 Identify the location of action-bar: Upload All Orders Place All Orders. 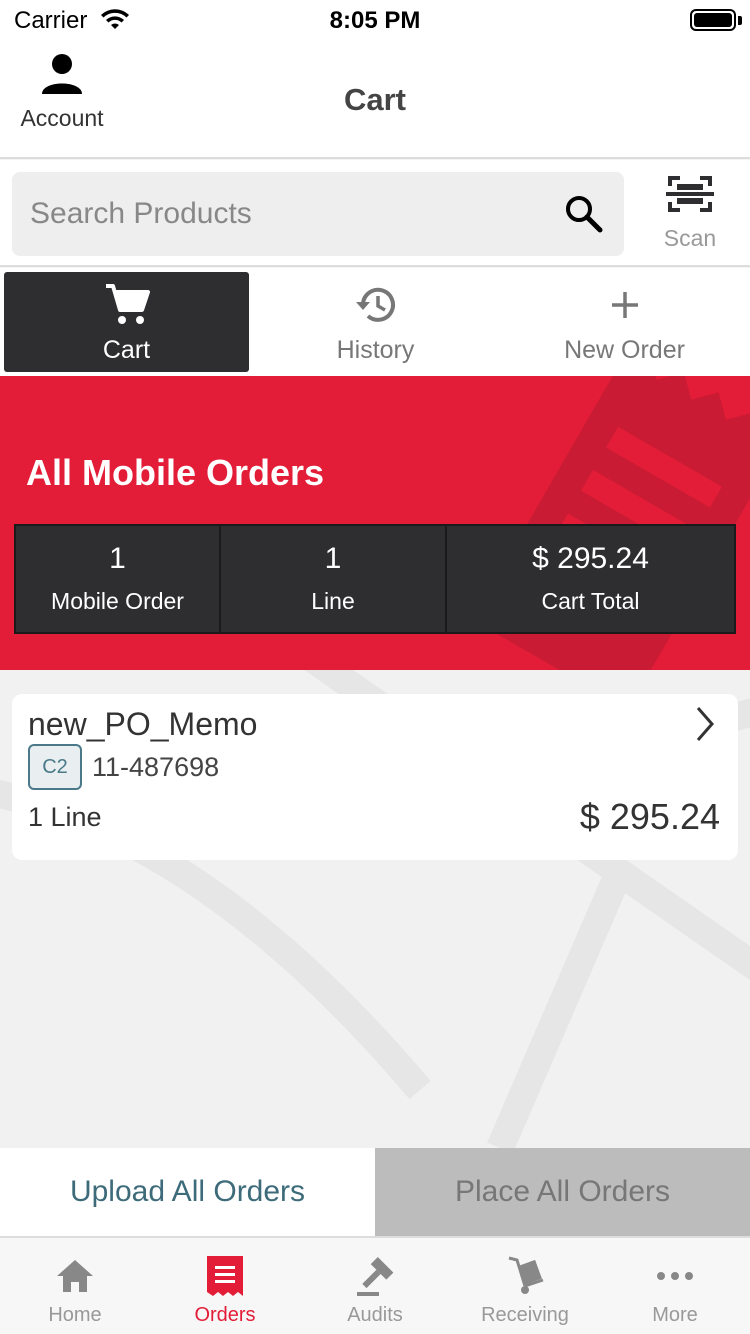
(375, 1192).